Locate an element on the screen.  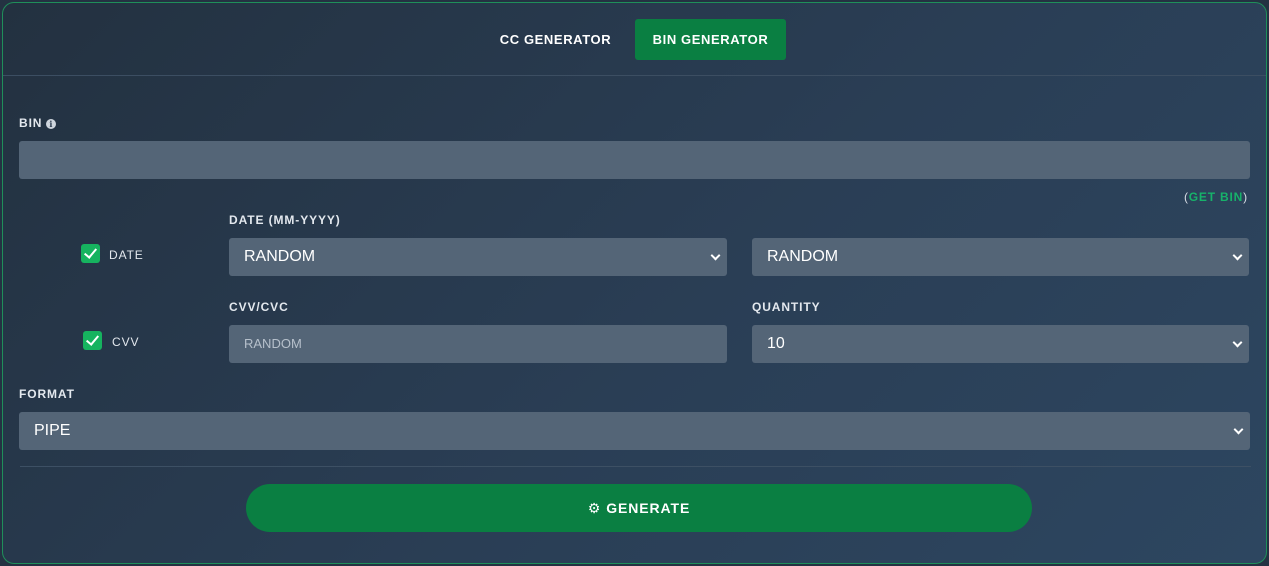
date-checkbox-label: DATE is located at coordinates (126, 255).